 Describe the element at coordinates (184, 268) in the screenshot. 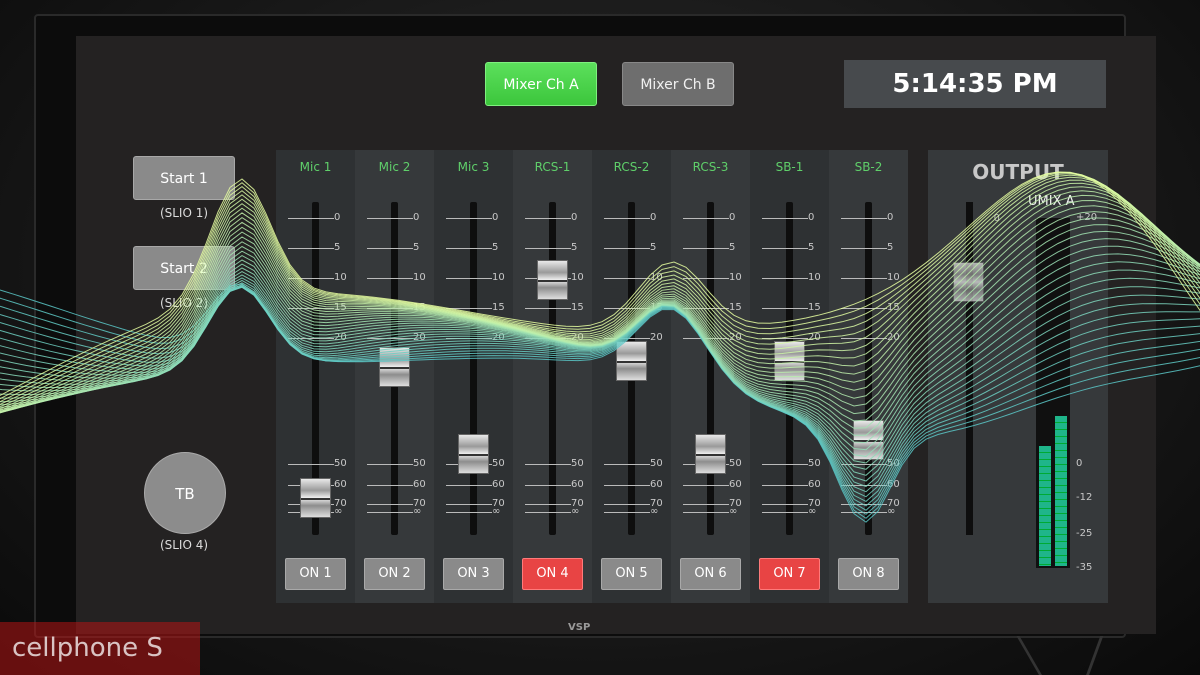

I see `start-2-button: Start 2` at that location.